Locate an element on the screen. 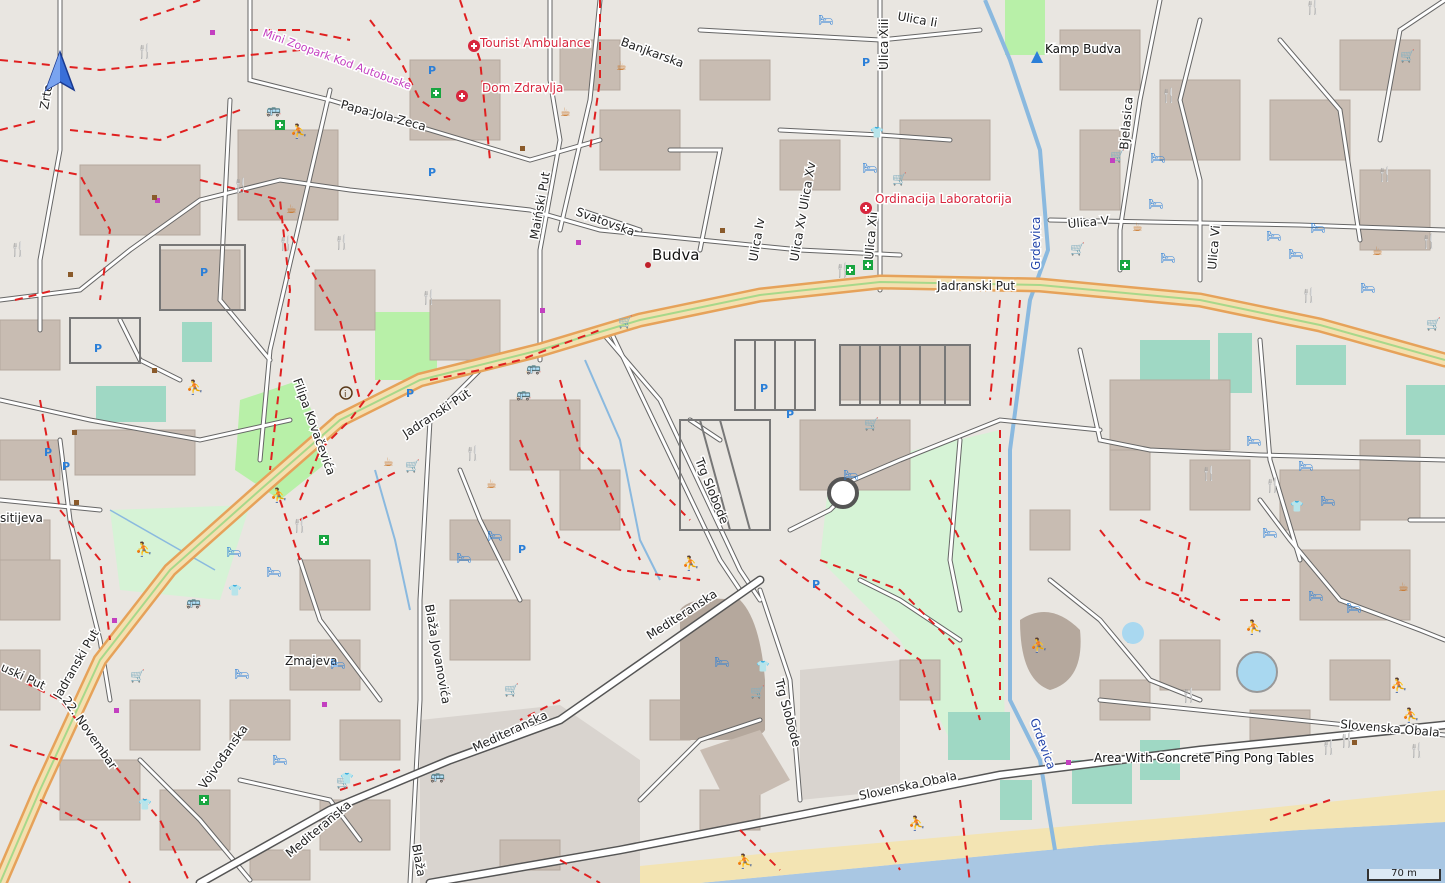  stream is located at coordinates (392, 540).